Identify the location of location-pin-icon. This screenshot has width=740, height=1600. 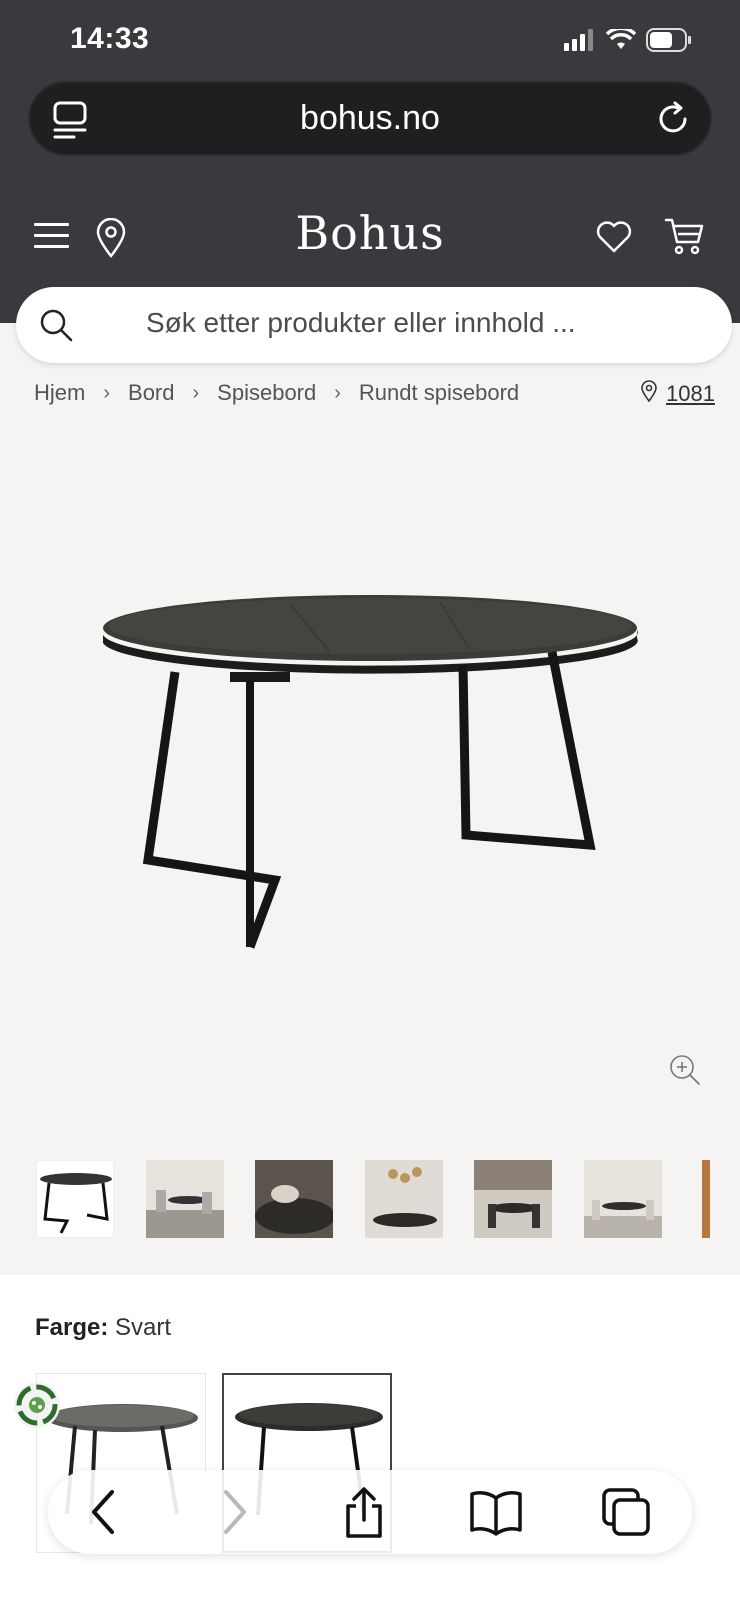
(649, 394).